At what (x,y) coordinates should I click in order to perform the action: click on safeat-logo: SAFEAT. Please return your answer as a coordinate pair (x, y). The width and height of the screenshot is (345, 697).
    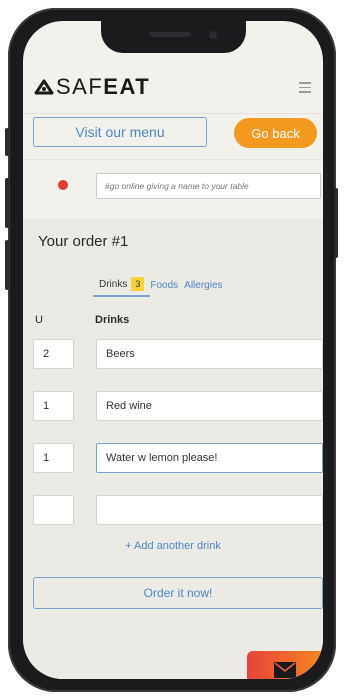
    Looking at the image, I should click on (92, 87).